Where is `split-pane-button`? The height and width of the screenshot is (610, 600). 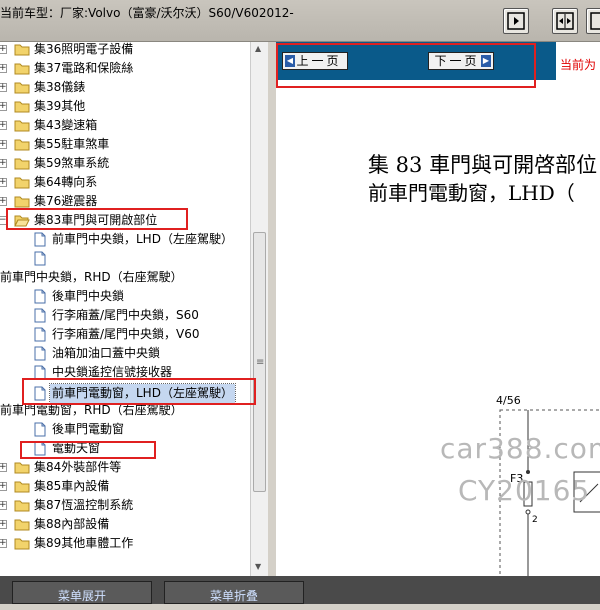 split-pane-button is located at coordinates (565, 21).